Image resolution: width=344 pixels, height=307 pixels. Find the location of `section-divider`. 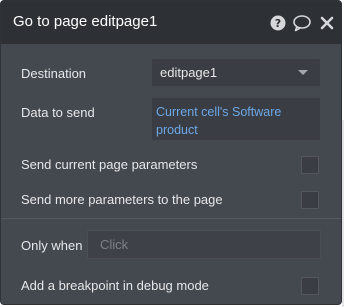

section-divider is located at coordinates (171, 218).